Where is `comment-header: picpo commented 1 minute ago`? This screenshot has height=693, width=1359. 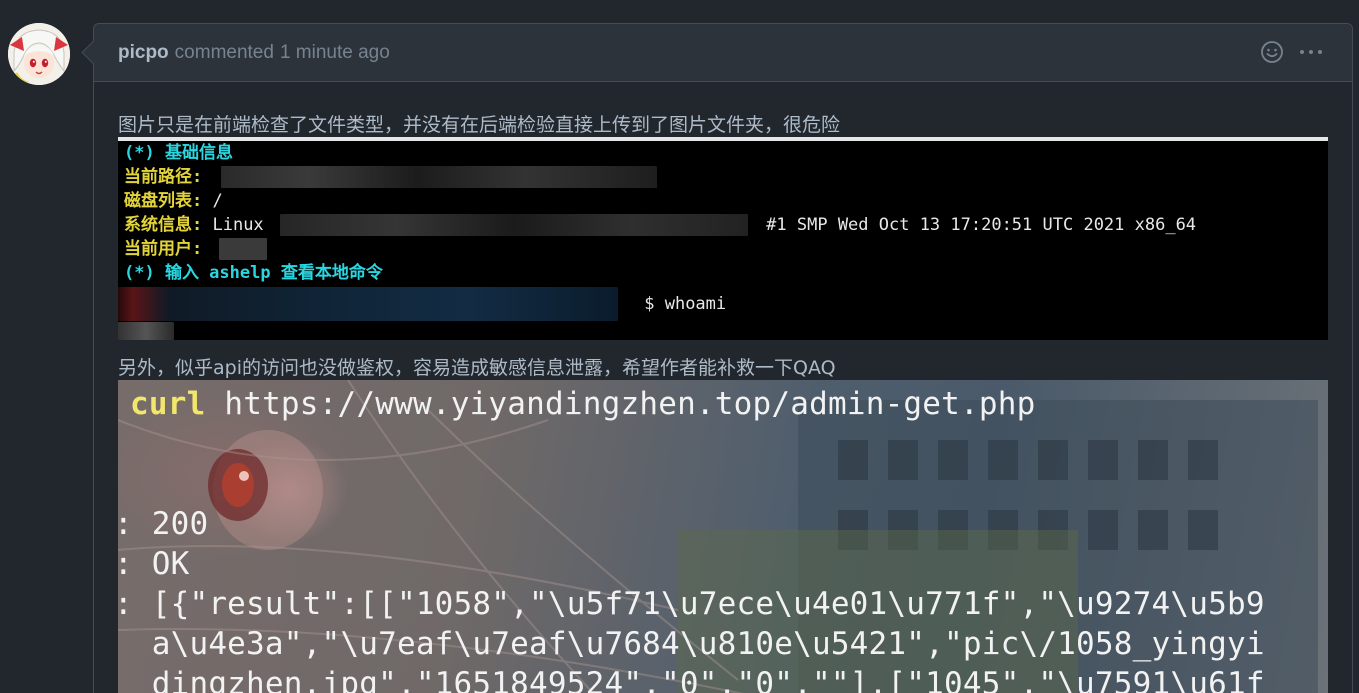
comment-header: picpo commented 1 minute ago is located at coordinates (723, 53).